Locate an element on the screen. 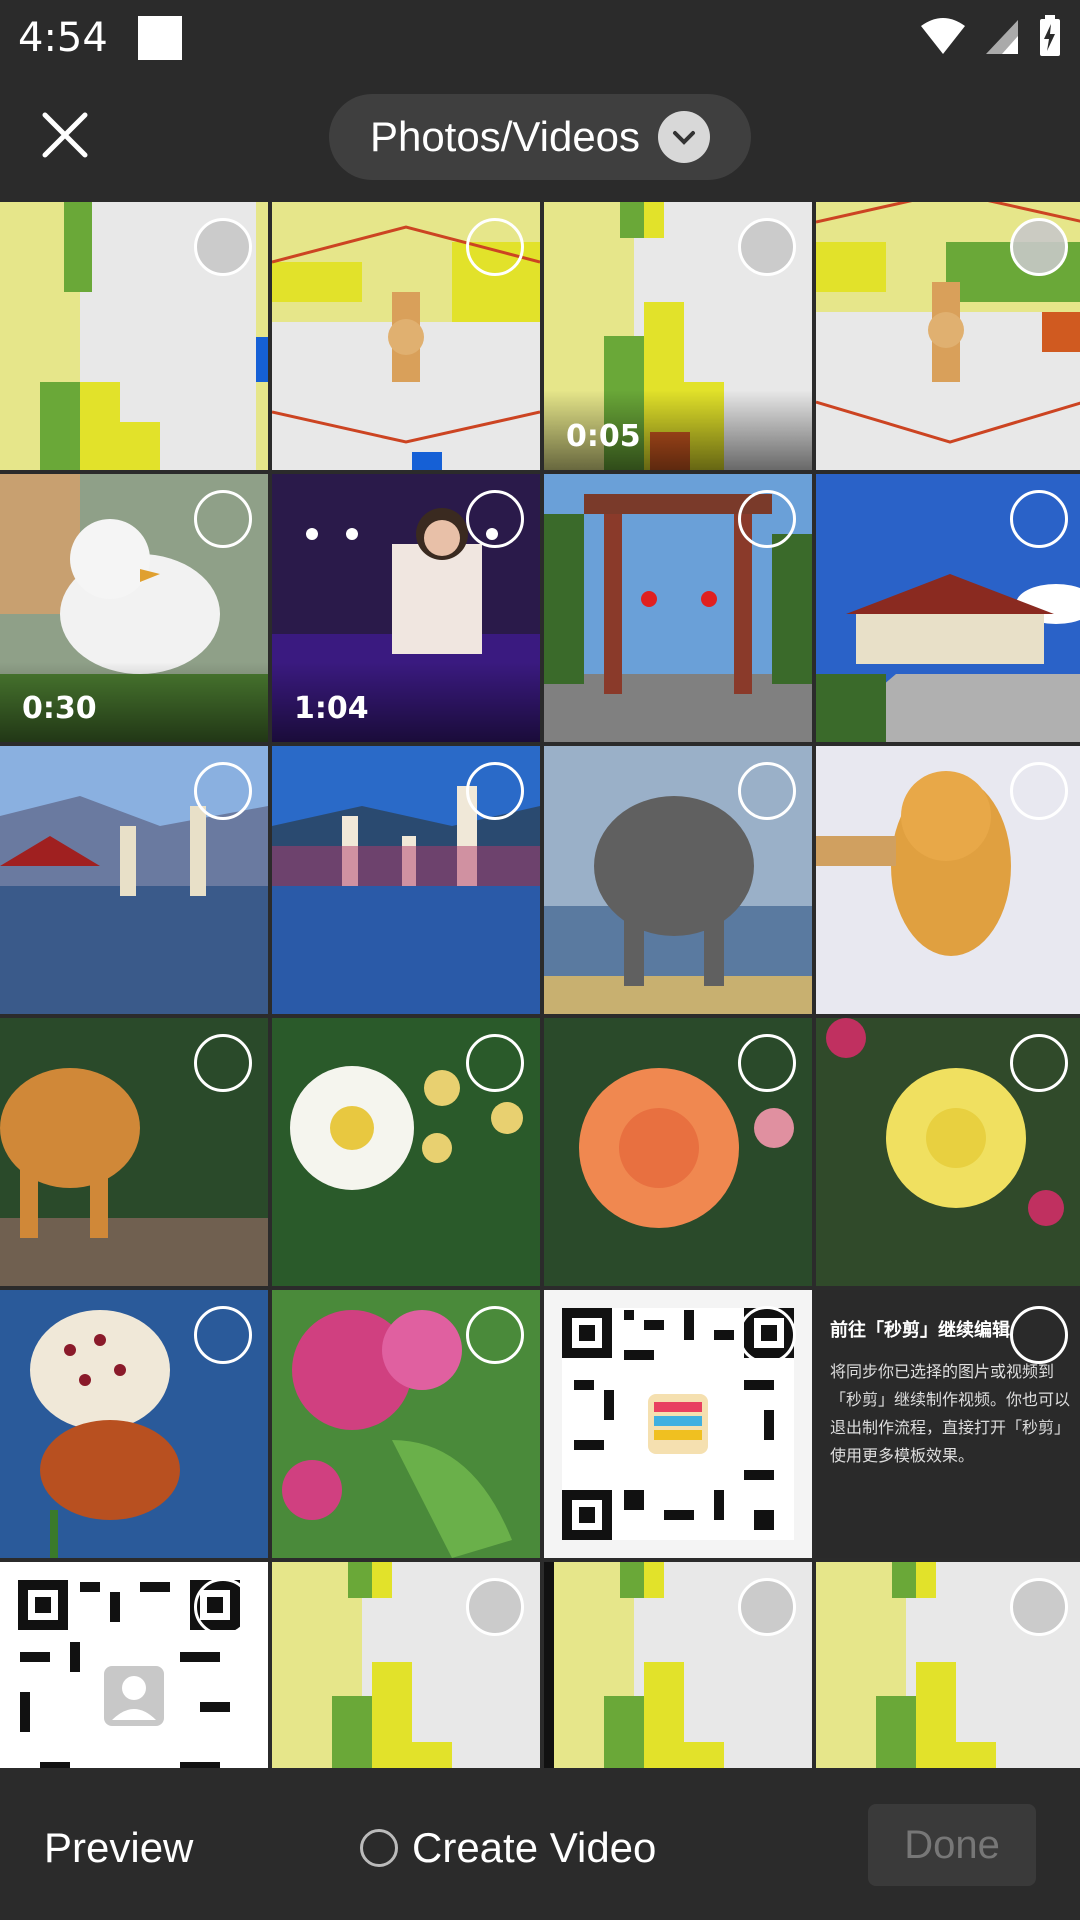 This screenshot has width=1080, height=1920. signal-icon is located at coordinates (1002, 37).